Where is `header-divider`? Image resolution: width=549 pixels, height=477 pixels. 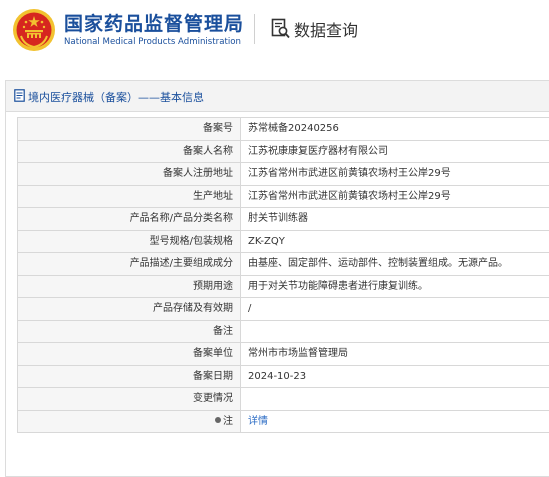 header-divider is located at coordinates (254, 29).